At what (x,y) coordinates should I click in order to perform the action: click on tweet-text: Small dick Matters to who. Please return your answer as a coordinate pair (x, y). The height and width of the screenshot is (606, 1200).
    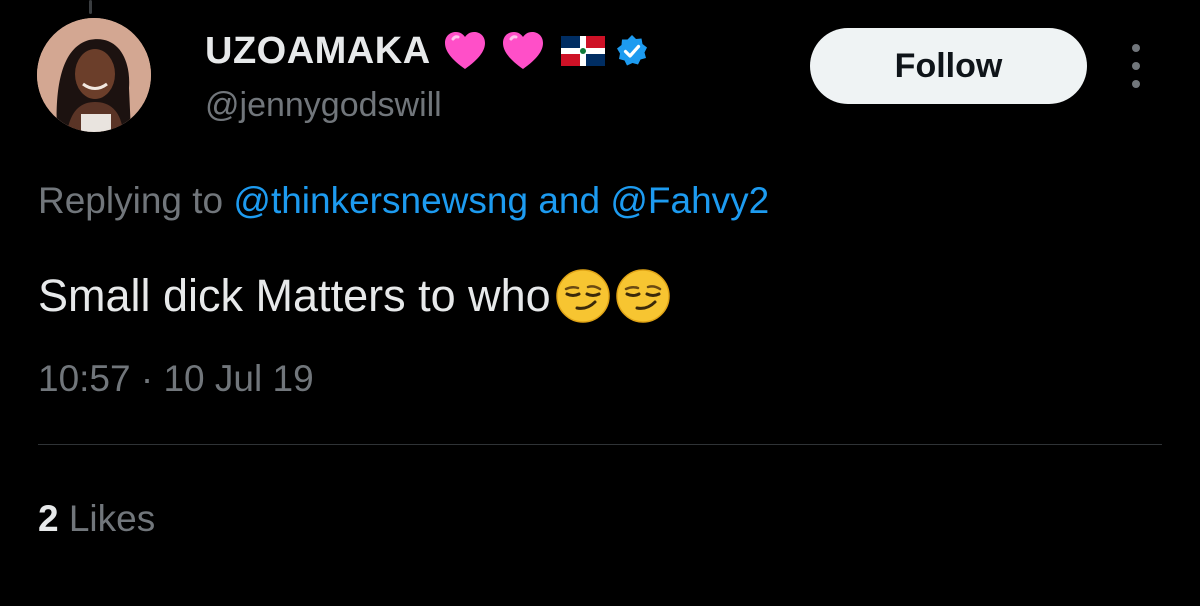
    Looking at the image, I should click on (354, 296).